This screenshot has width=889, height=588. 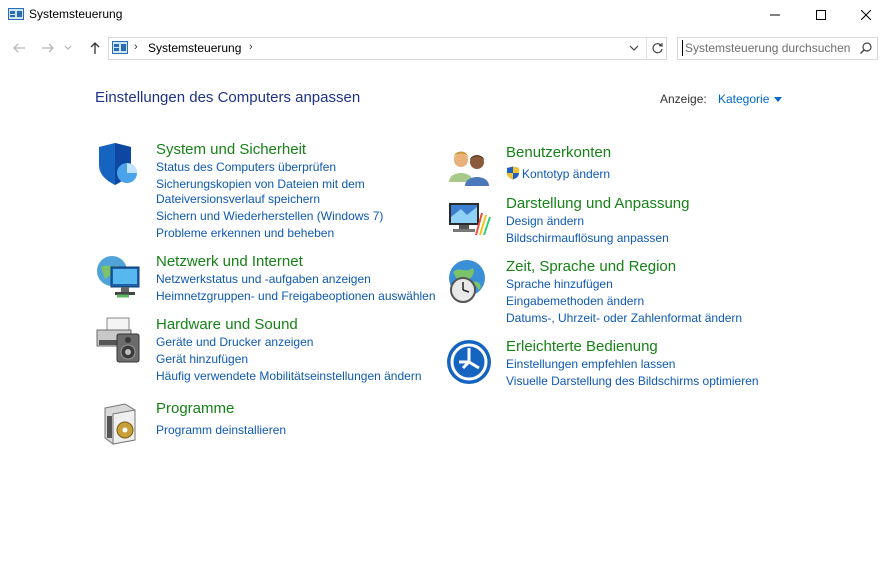 I want to click on network-globe-icon, so click(x=119, y=277).